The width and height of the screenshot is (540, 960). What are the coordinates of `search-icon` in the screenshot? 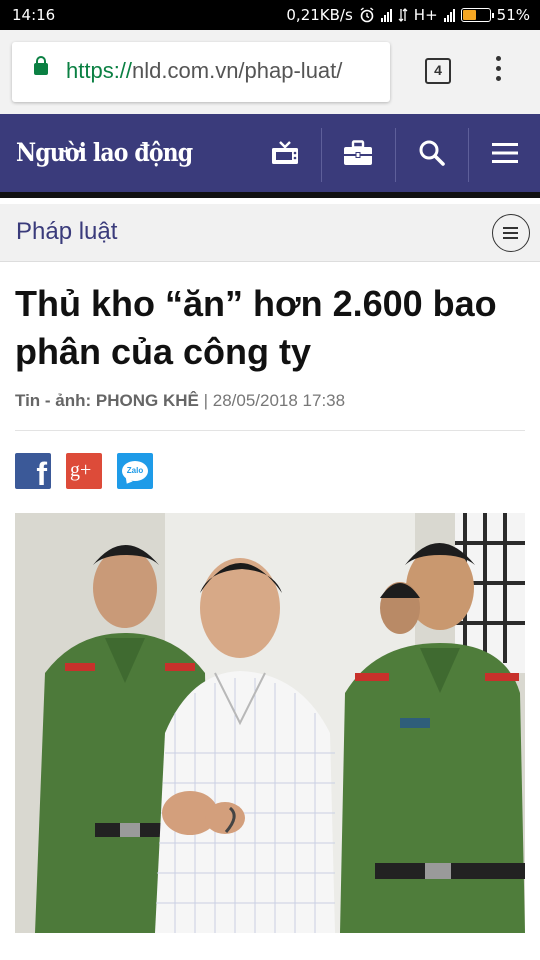 It's located at (432, 153).